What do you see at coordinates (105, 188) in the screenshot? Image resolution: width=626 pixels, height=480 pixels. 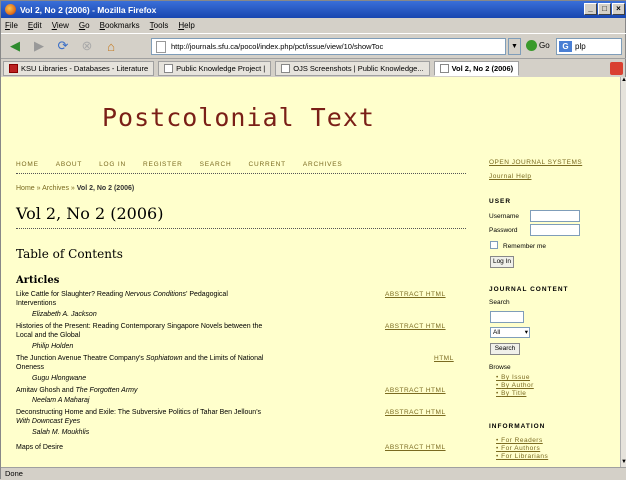 I see `crumb-current: Vol 2, No 2 (2006)` at bounding box center [105, 188].